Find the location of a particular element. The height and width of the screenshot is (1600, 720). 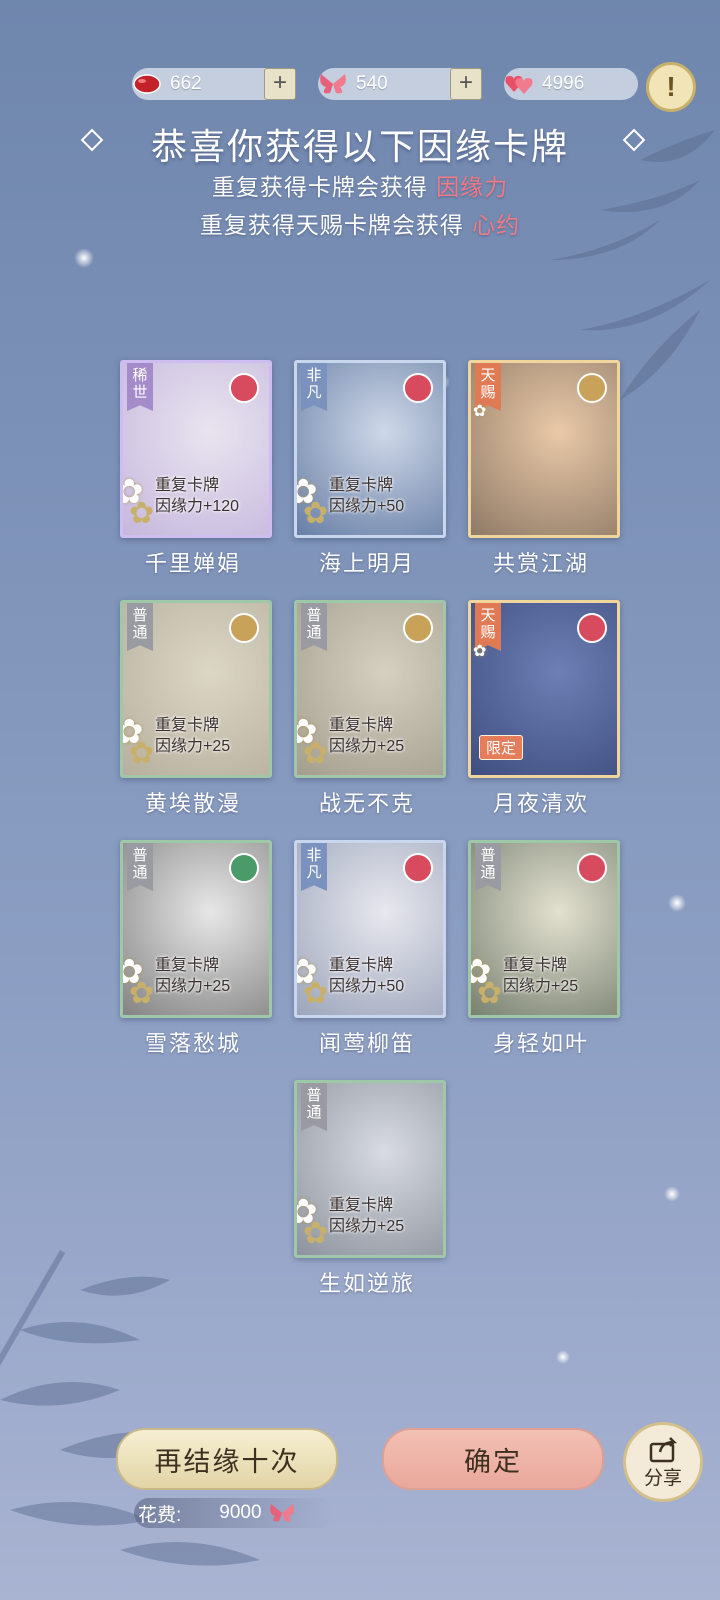

confirm-label: 确定 is located at coordinates (493, 1462).